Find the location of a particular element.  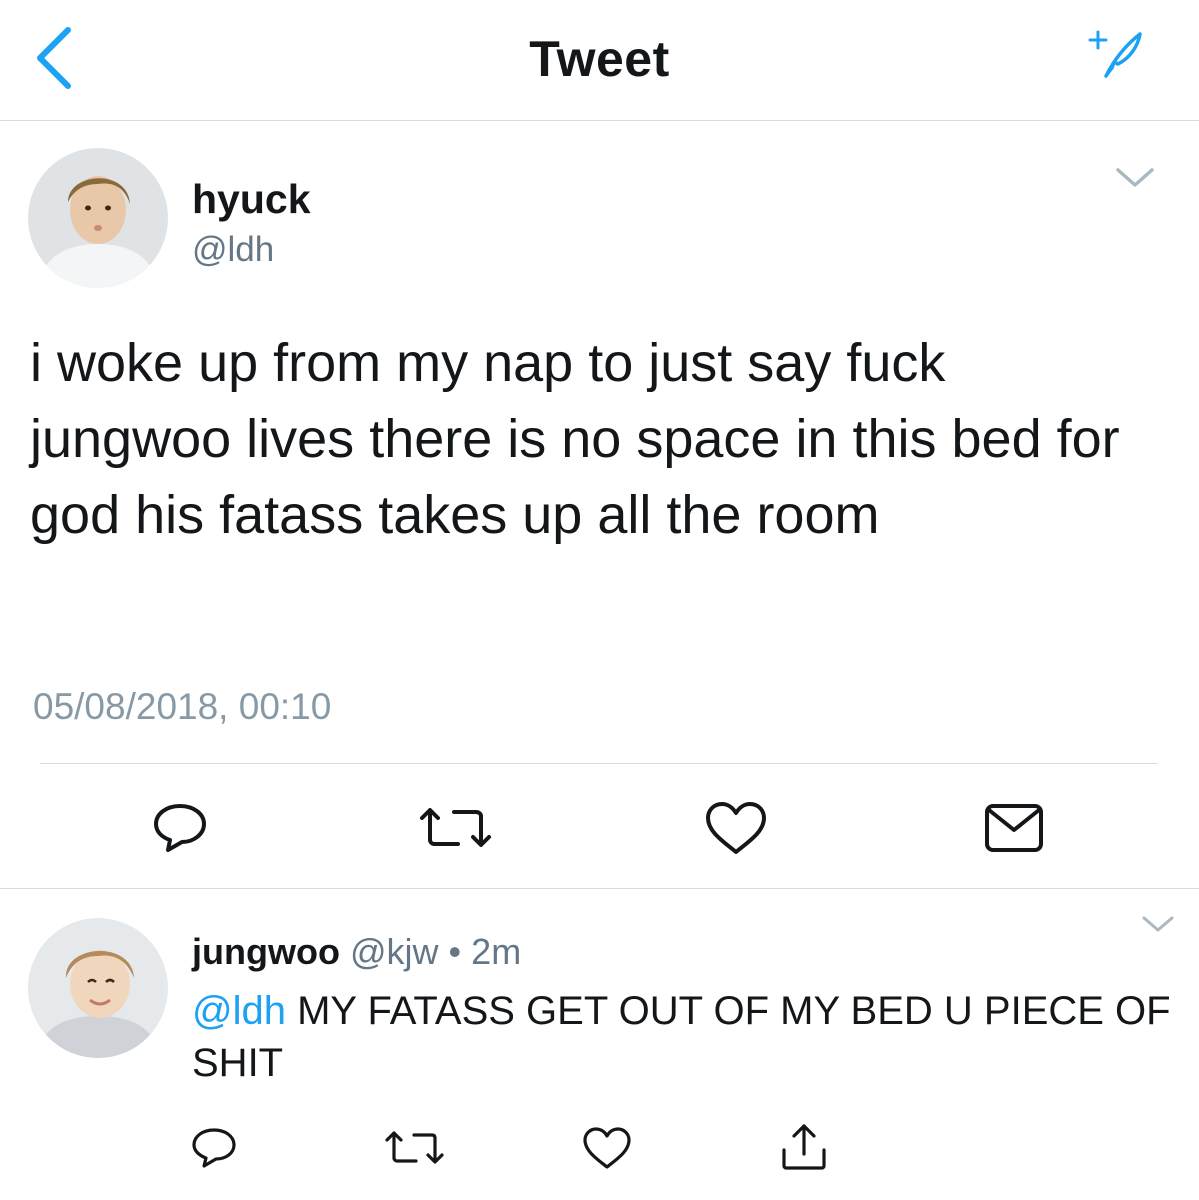

reply-author-name: jungwoo is located at coordinates (266, 951).